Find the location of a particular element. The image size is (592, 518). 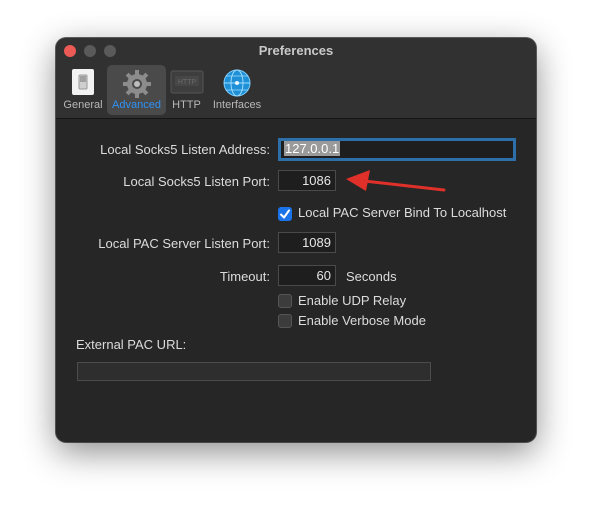

tab-http: HTTP HTTP is located at coordinates (186, 90).